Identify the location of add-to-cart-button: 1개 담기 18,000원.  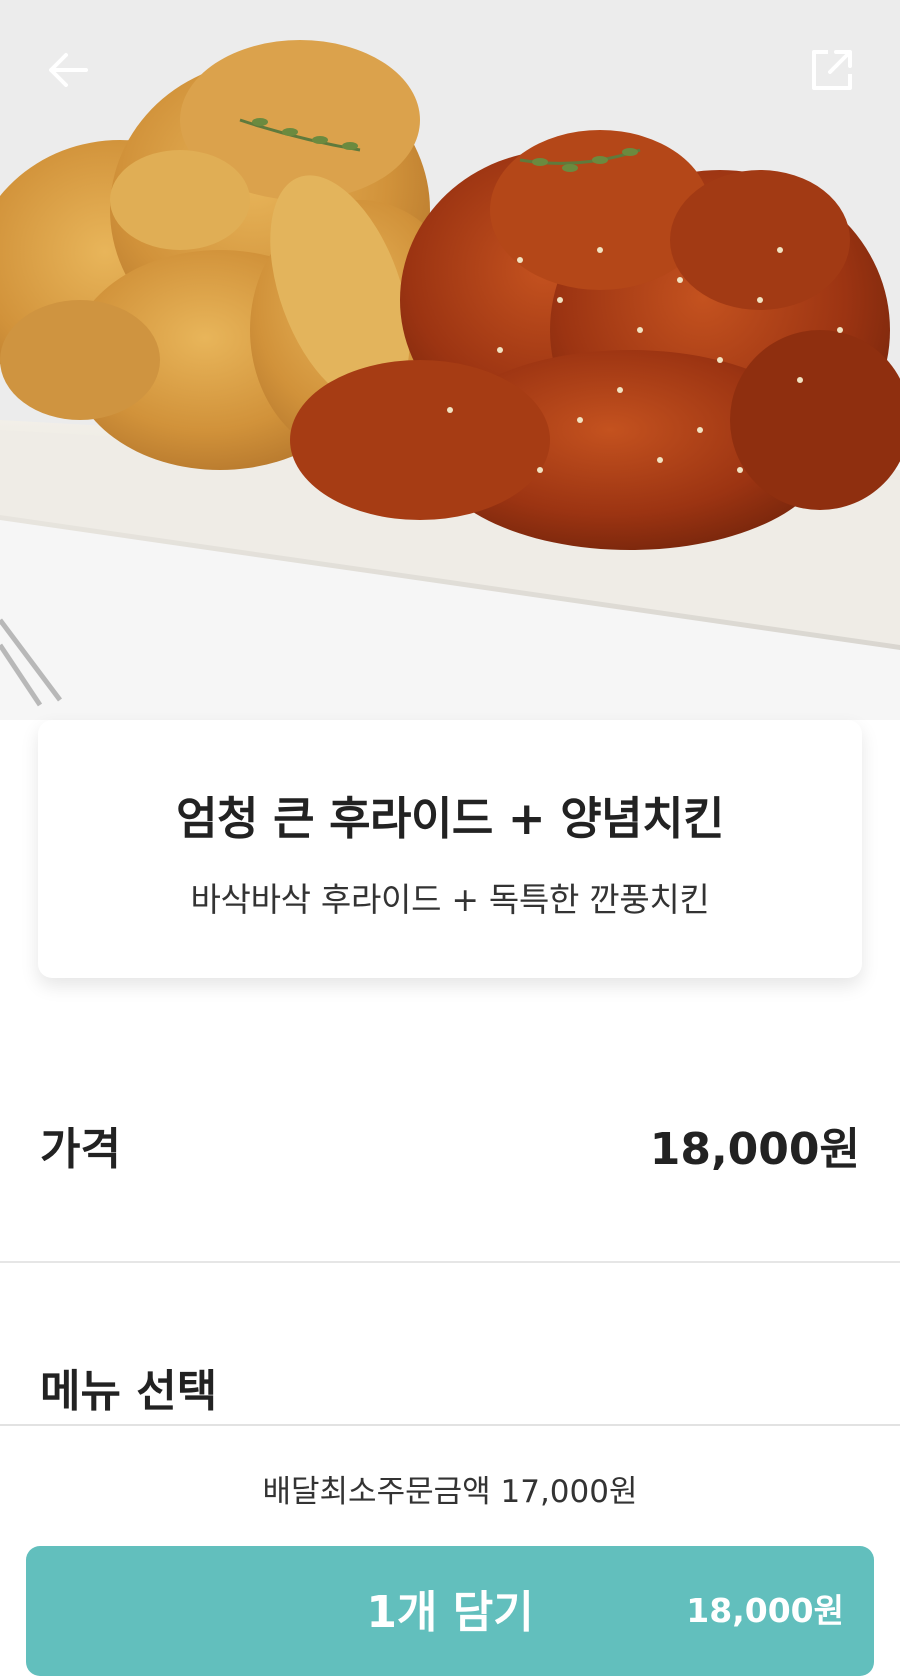
(450, 1611).